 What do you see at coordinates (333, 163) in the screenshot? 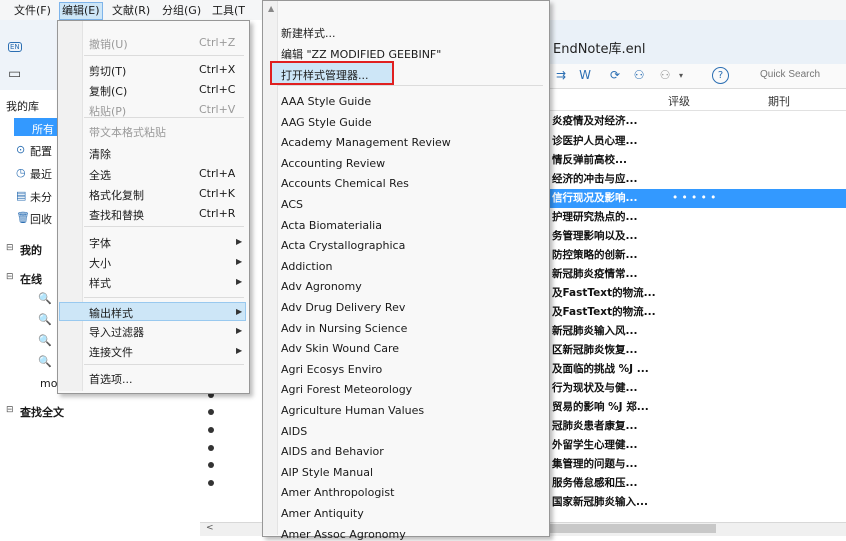
I see `style-item: Accounting Review` at bounding box center [333, 163].